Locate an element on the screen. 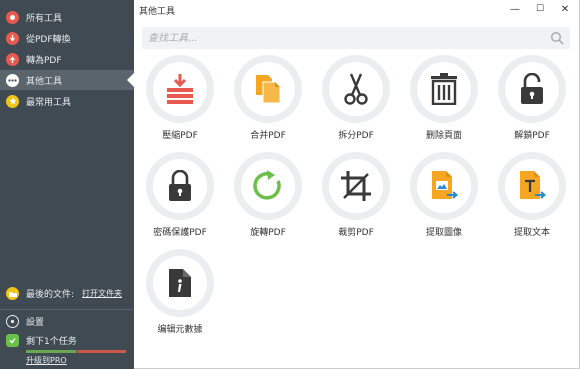 Image resolution: width=580 pixels, height=369 pixels. tool-extract-text: 提取文本 is located at coordinates (531, 198).